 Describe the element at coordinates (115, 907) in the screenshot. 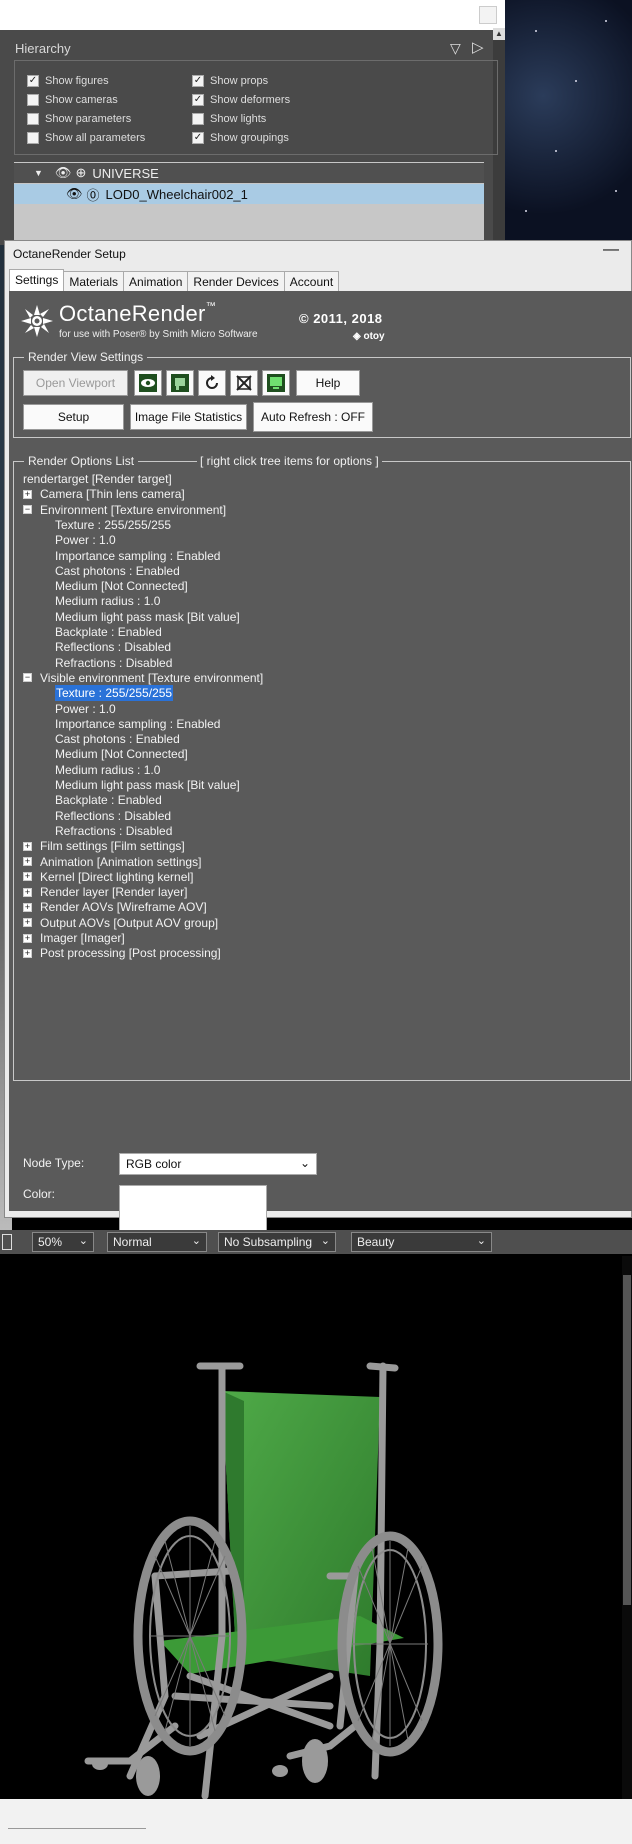

I see `tree-node: + Render AOVs [Wireframe AOV]` at that location.